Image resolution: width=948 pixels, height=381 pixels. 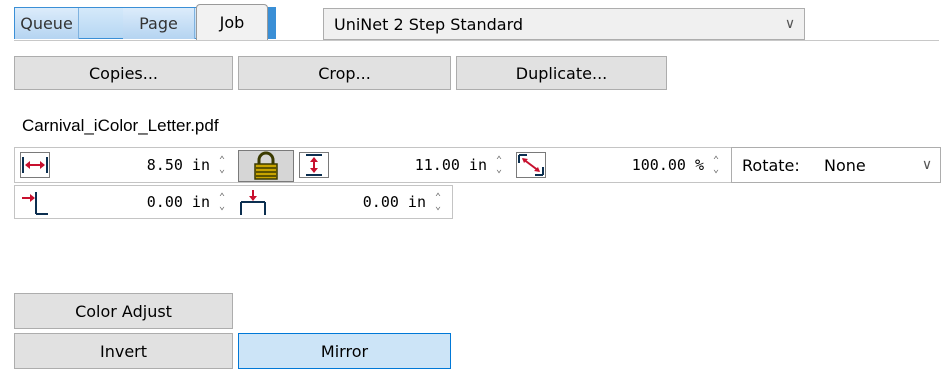 What do you see at coordinates (476, 40) in the screenshot?
I see `panel-divider` at bounding box center [476, 40].